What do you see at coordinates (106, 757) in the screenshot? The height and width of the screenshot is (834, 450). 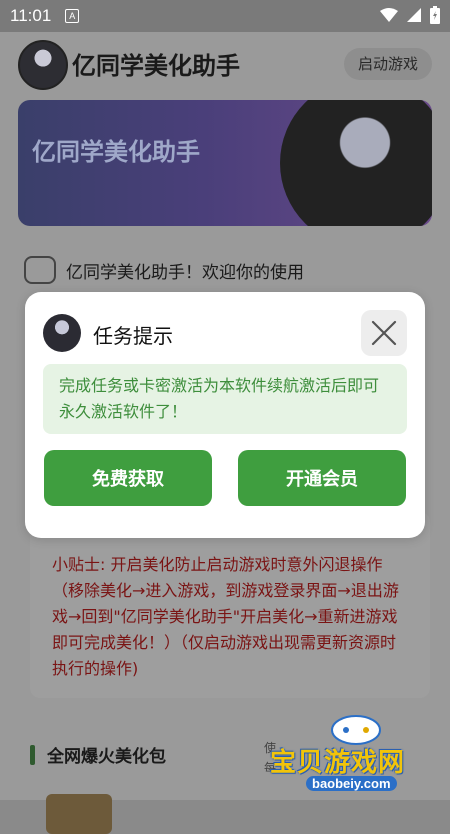 I see `section-title: 全网爆火美化包` at bounding box center [106, 757].